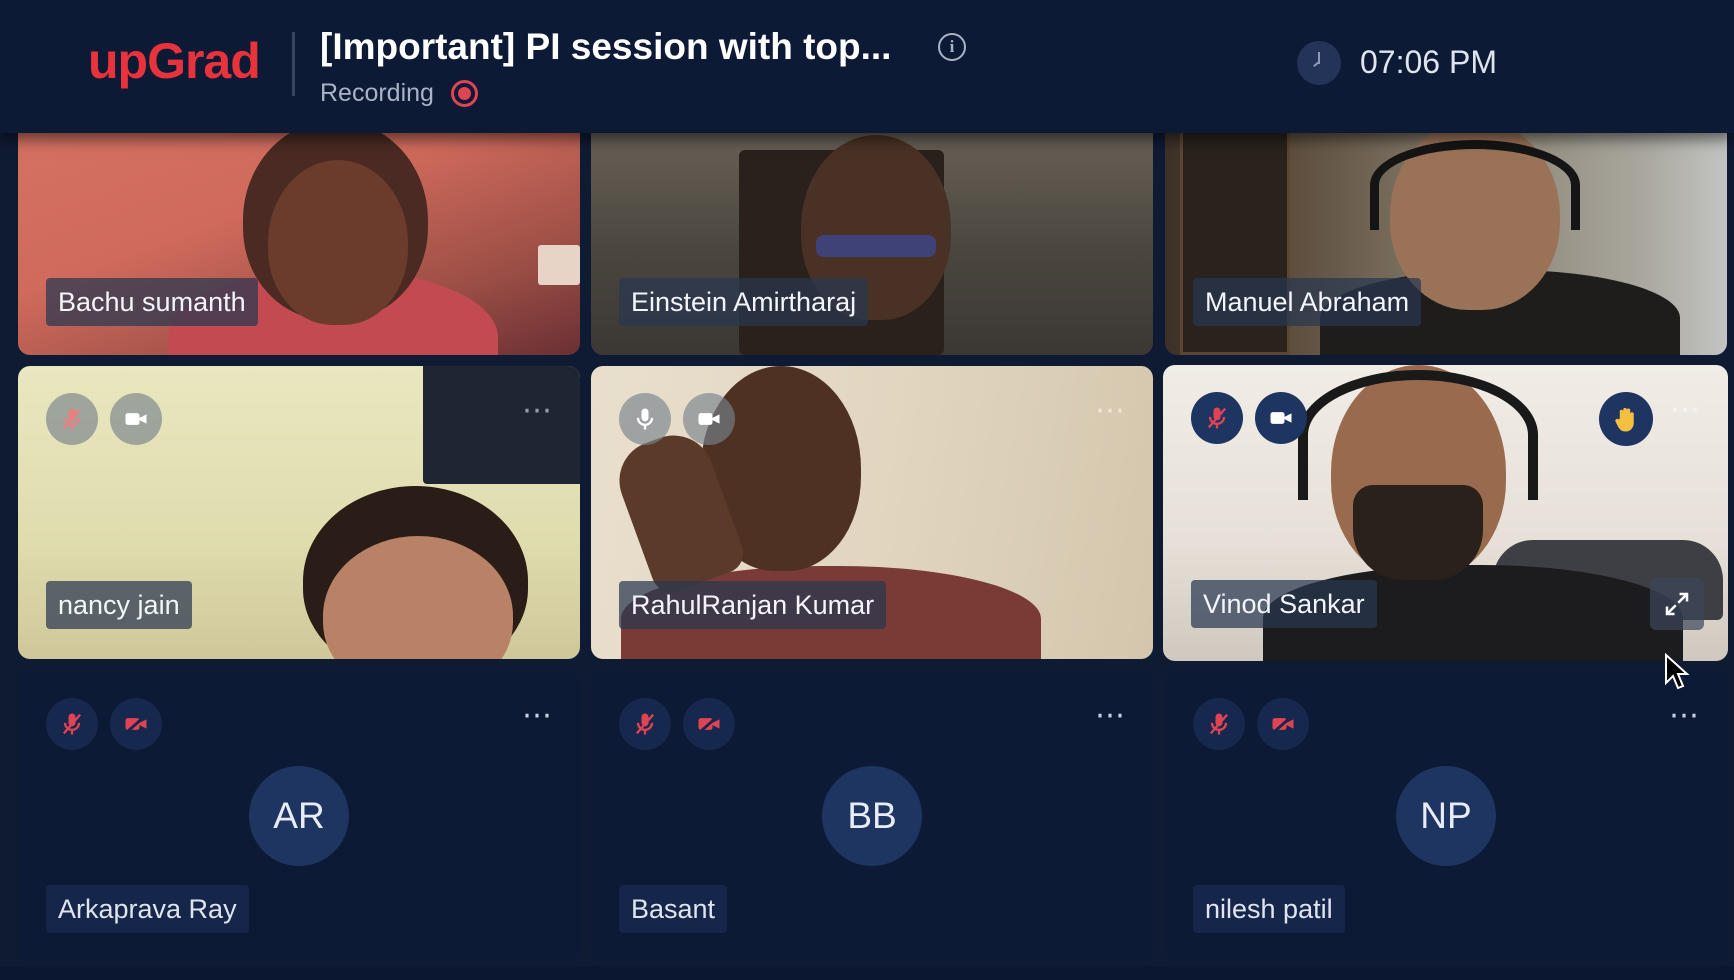 Image resolution: width=1734 pixels, height=980 pixels. I want to click on participant-tile: Manuel Abraham, so click(1446, 237).